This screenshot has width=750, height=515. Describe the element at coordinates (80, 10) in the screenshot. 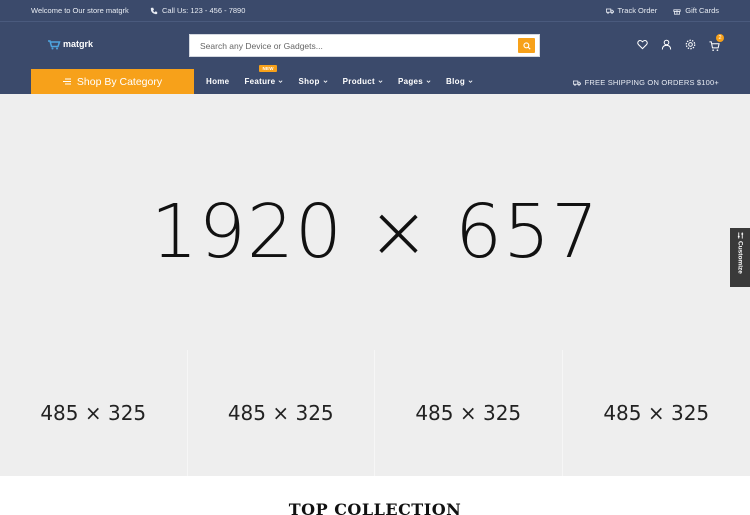

I see `welcome-text: Welcome to Our store matgrk` at that location.